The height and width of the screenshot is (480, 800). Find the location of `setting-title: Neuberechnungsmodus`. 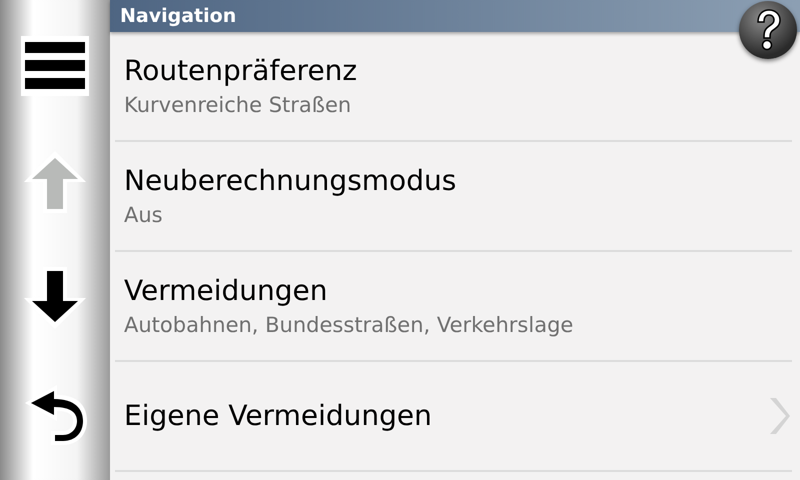

setting-title: Neuberechnungsmodus is located at coordinates (291, 181).